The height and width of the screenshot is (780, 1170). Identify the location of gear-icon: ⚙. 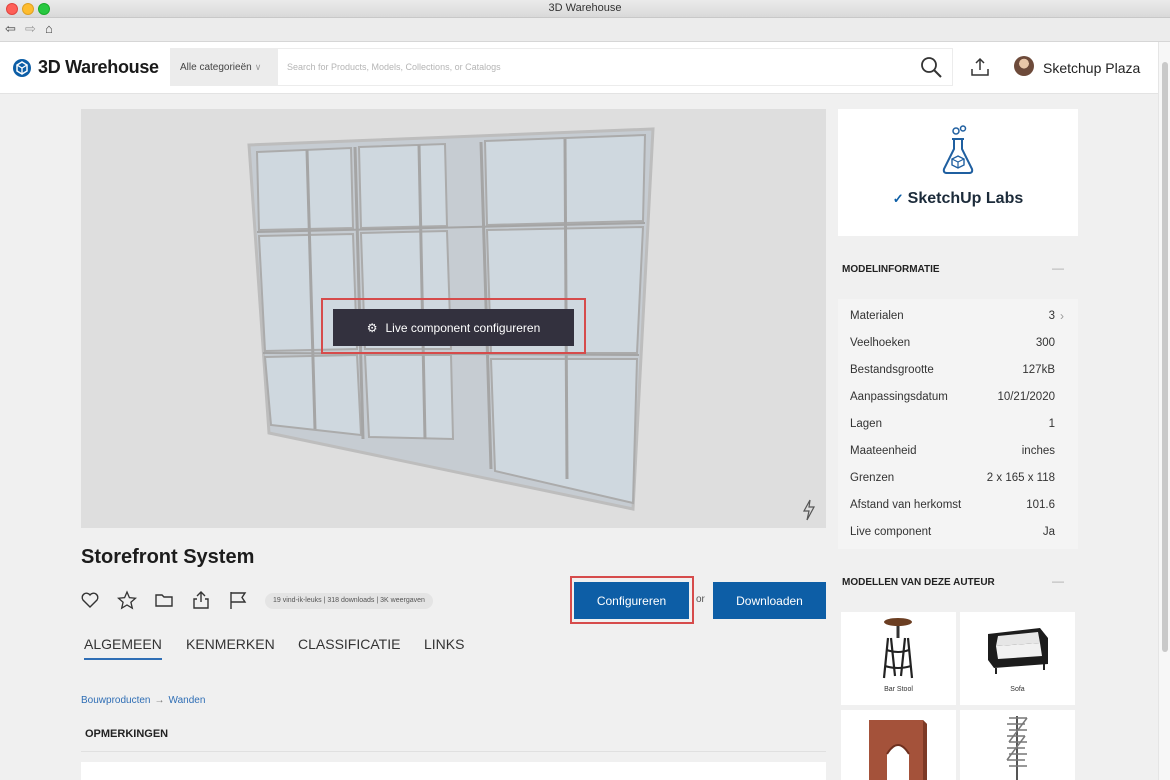
(372, 327).